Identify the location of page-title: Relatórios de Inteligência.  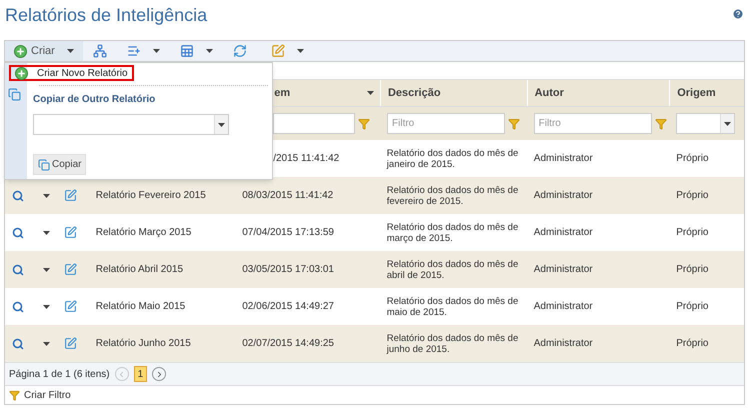
(106, 15).